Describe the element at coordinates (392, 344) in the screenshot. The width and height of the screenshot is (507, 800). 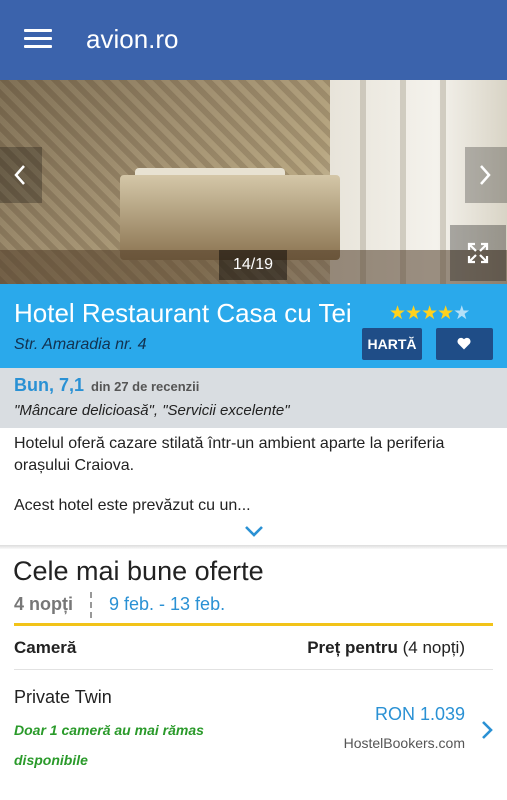
I see `map-button: HARTĂ` at that location.